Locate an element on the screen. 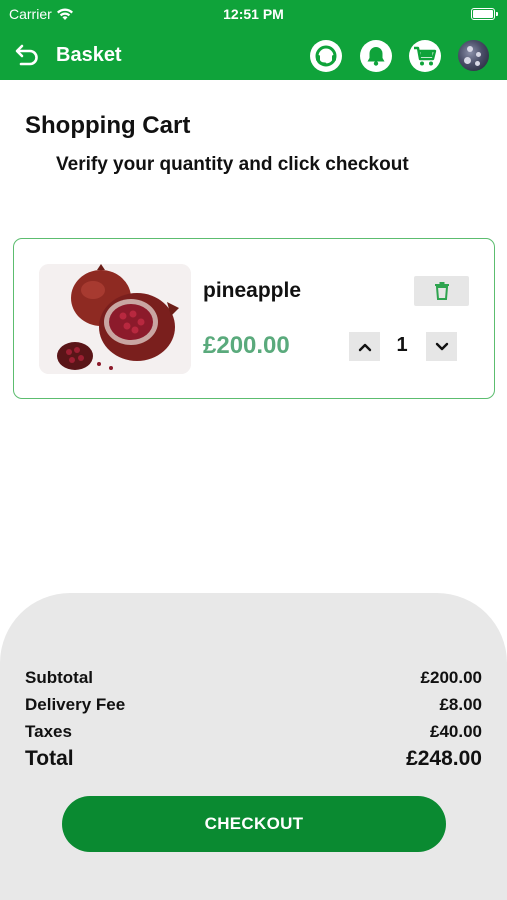  subtotal-label: Subtotal is located at coordinates (59, 677).